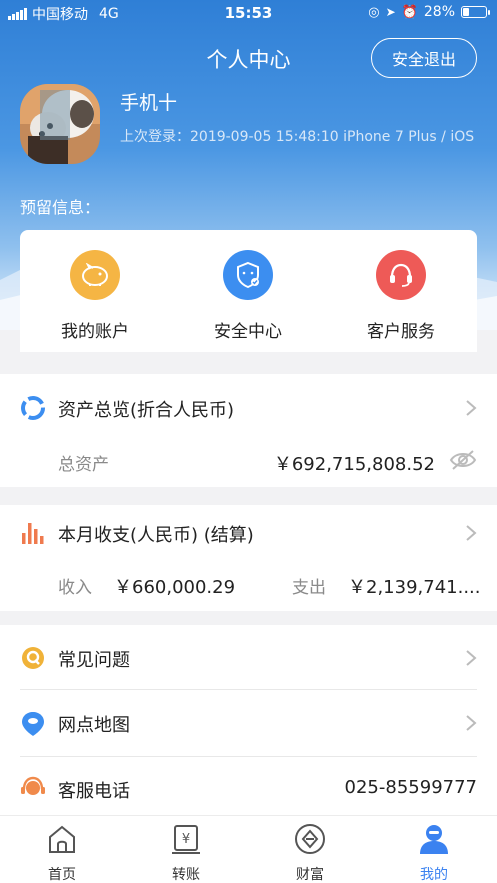 The image size is (497, 883). What do you see at coordinates (309, 588) in the screenshot?
I see `expense-label: 支出` at bounding box center [309, 588].